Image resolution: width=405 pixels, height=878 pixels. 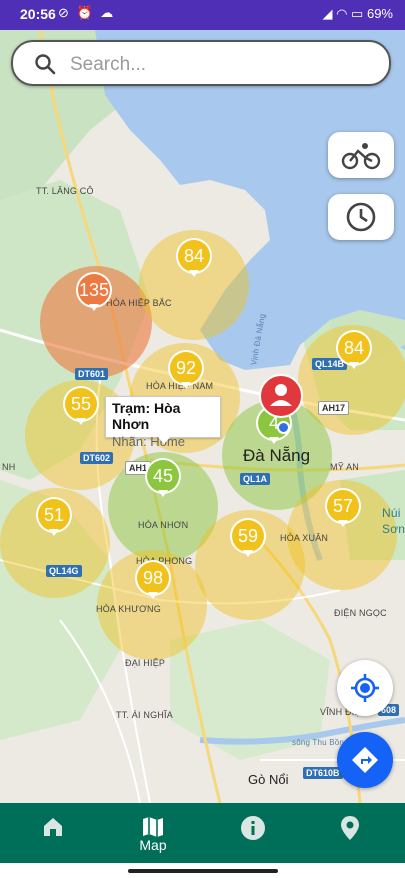 What do you see at coordinates (38, 14) in the screenshot?
I see `status-time: 20:56` at bounding box center [38, 14].